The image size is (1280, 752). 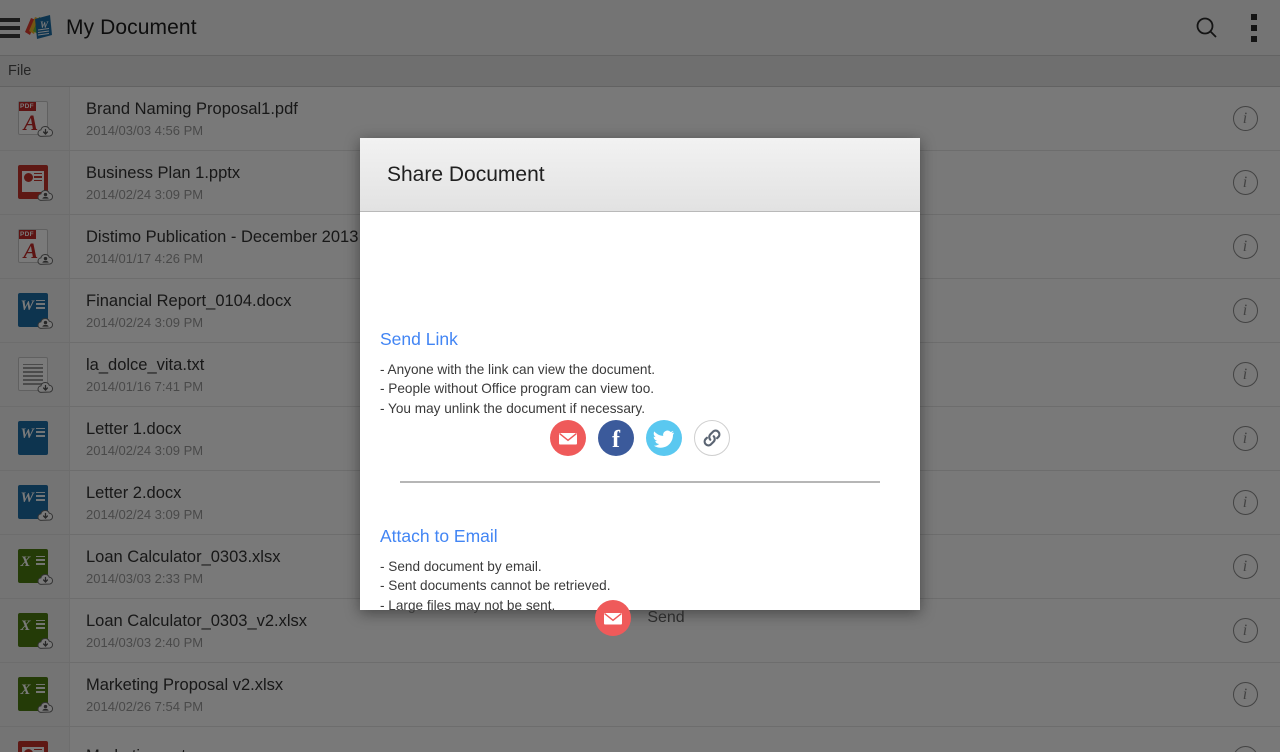 What do you see at coordinates (640, 438) in the screenshot?
I see `share-icon-row: f` at bounding box center [640, 438].